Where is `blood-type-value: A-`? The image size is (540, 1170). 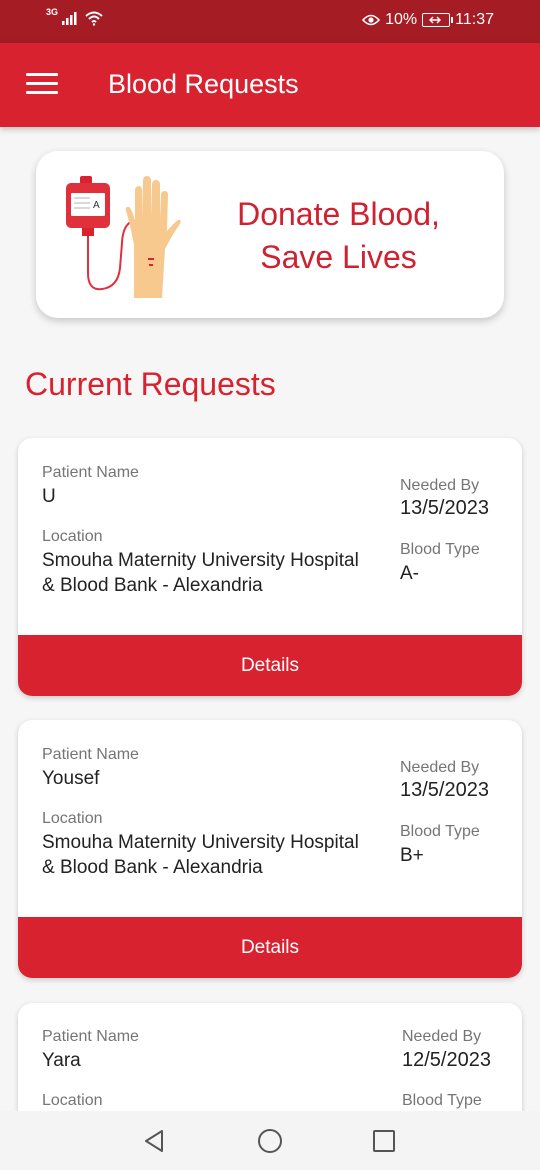
blood-type-value: A- is located at coordinates (409, 573).